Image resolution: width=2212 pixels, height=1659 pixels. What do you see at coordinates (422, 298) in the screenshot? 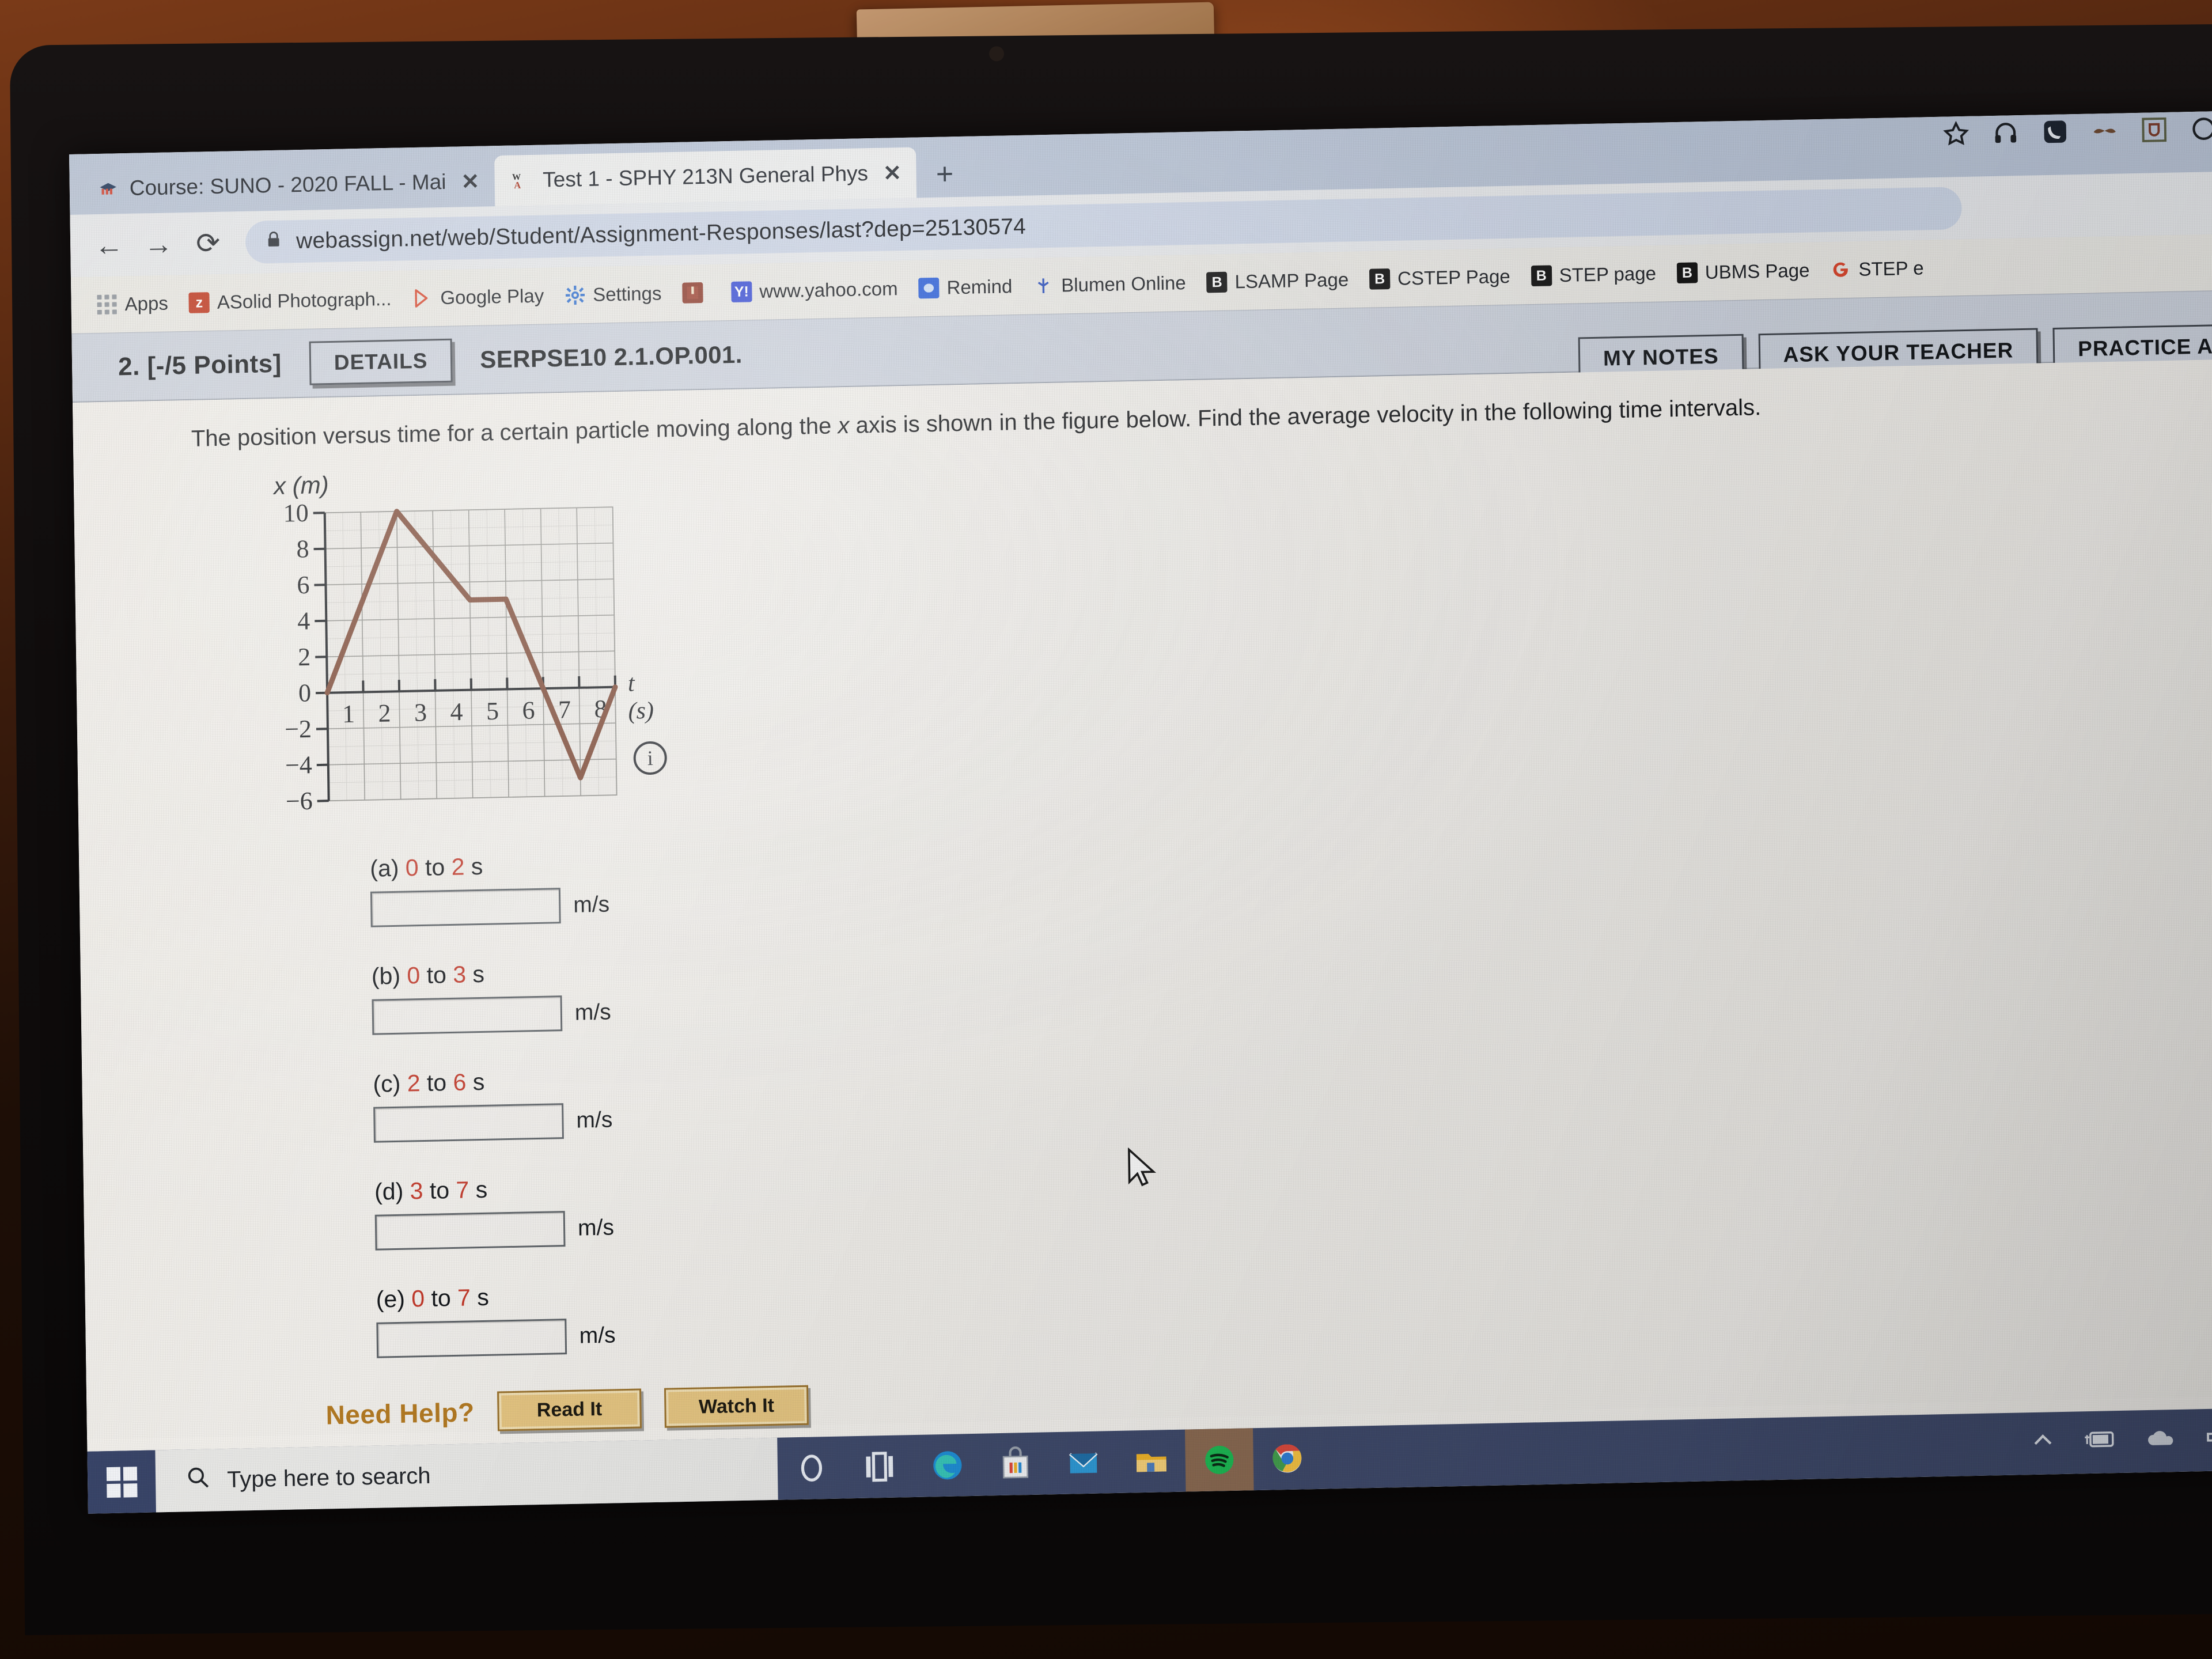
I see `google-play-icon` at bounding box center [422, 298].